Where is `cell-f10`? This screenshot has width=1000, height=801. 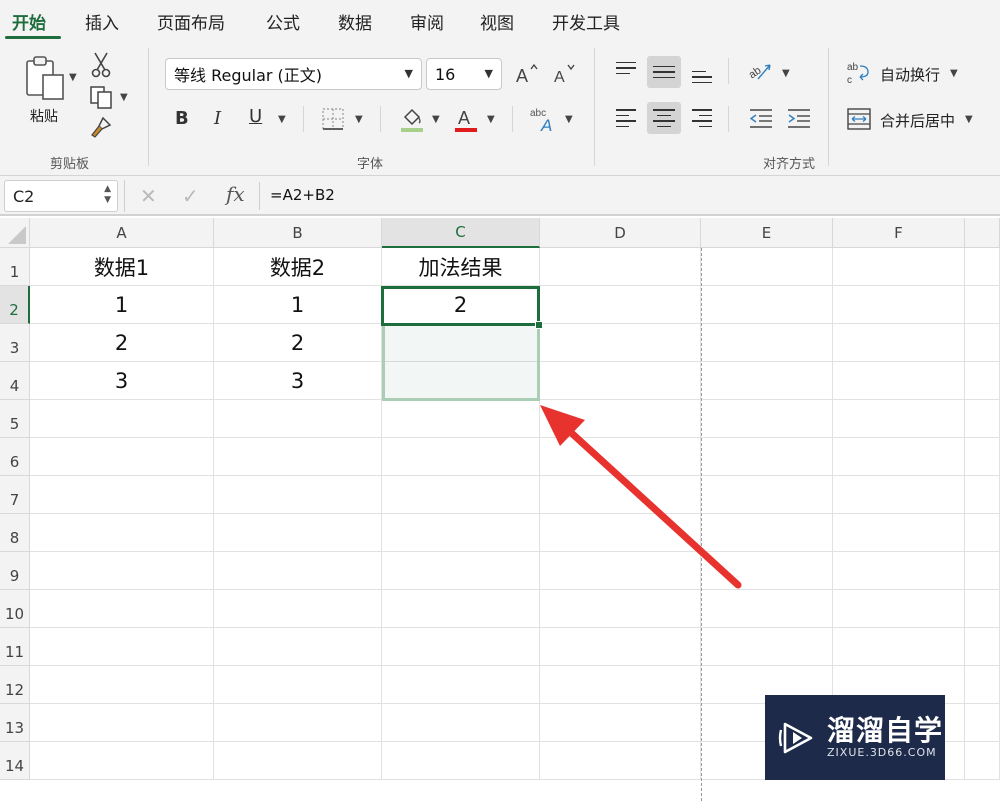
cell-f10 is located at coordinates (899, 609).